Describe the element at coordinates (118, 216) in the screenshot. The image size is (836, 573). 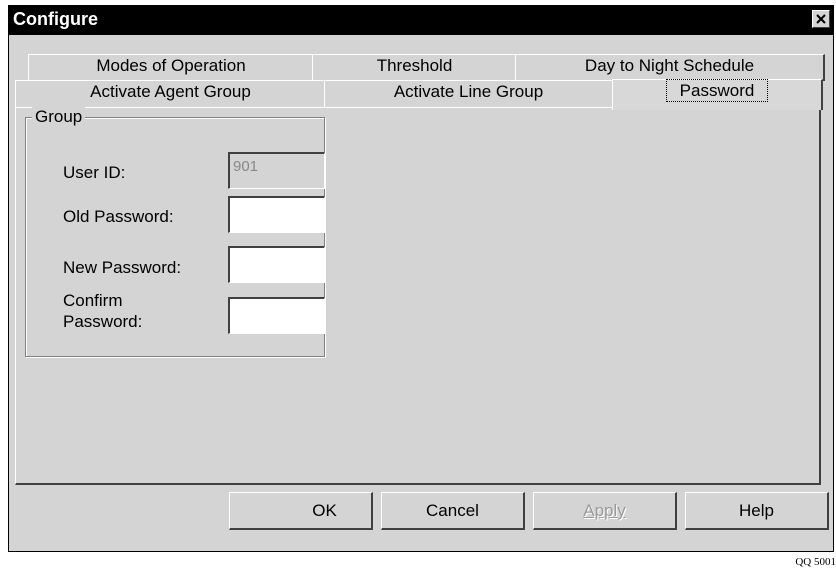
I see `old-password-label: Old Password:` at that location.